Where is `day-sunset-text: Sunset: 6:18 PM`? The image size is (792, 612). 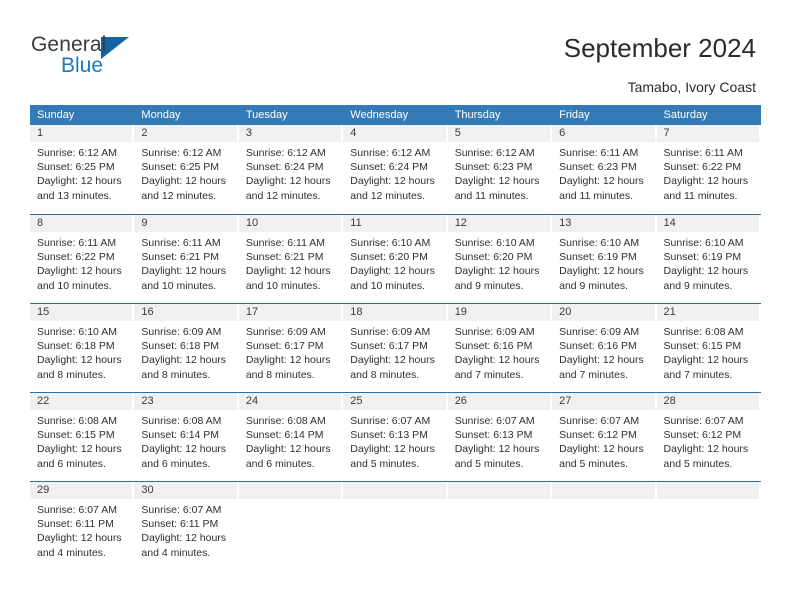 day-sunset-text: Sunset: 6:18 PM is located at coordinates (76, 346).